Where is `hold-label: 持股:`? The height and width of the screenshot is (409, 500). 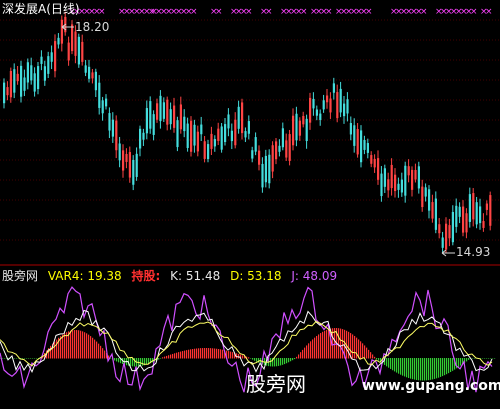
hold-label: 持股: is located at coordinates (146, 276).